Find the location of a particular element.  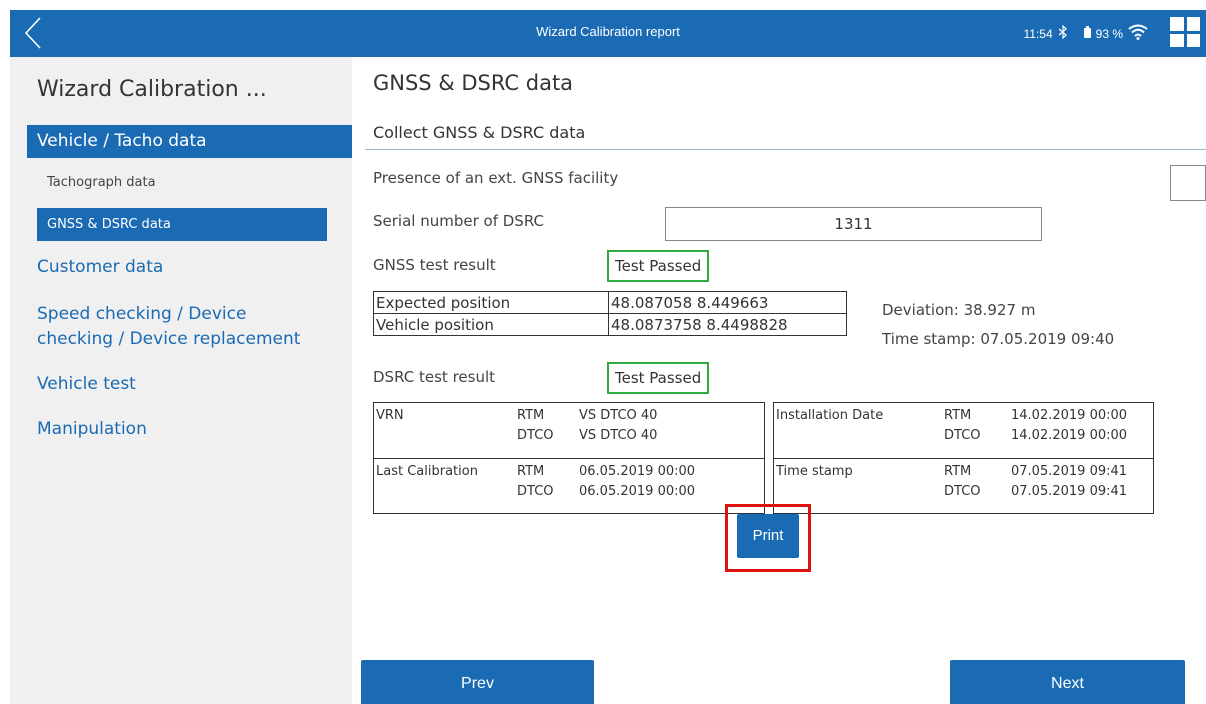

last-calibration-src-dtco: DTCO is located at coordinates (535, 491).